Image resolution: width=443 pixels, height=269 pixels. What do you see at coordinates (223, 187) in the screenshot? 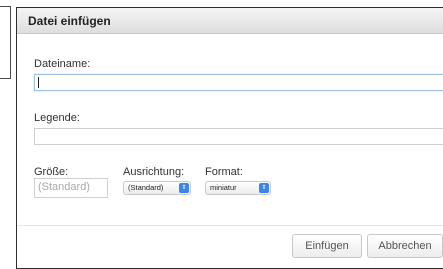
I see `format-selected-value: miniatur` at bounding box center [223, 187].